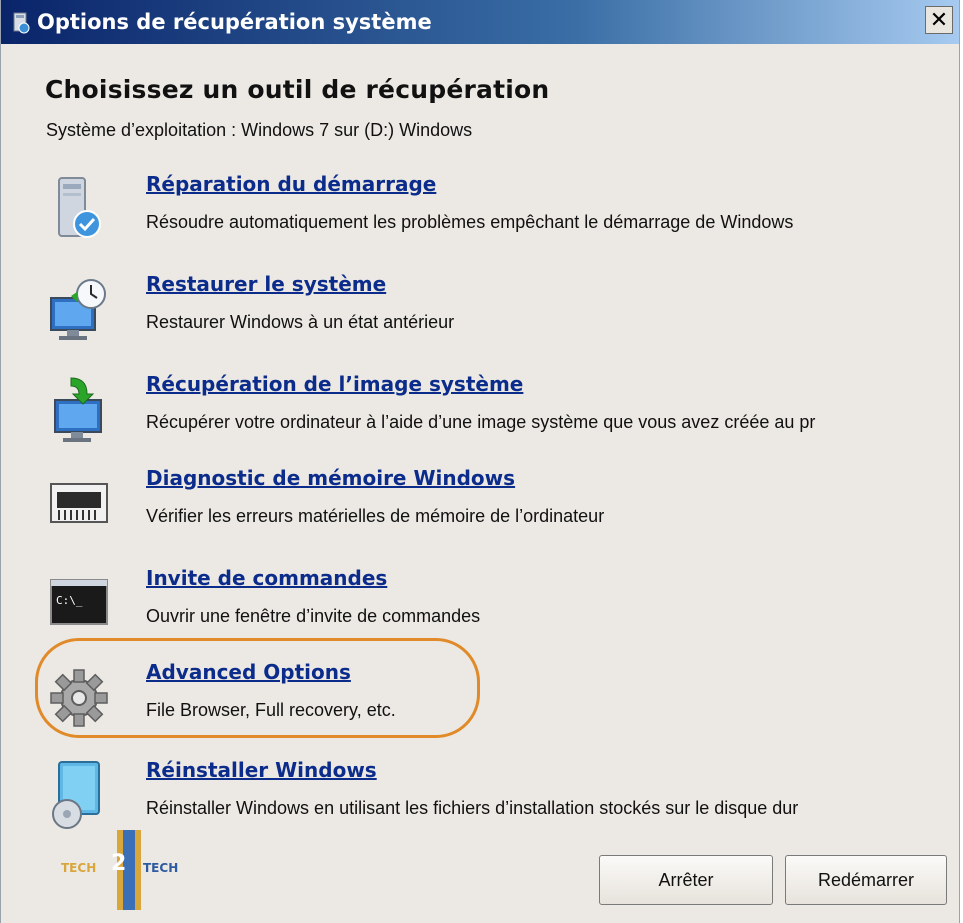 The width and height of the screenshot is (963, 923). Describe the element at coordinates (291, 184) in the screenshot. I see `startup-repair-link: Réparation du démarrage` at that location.